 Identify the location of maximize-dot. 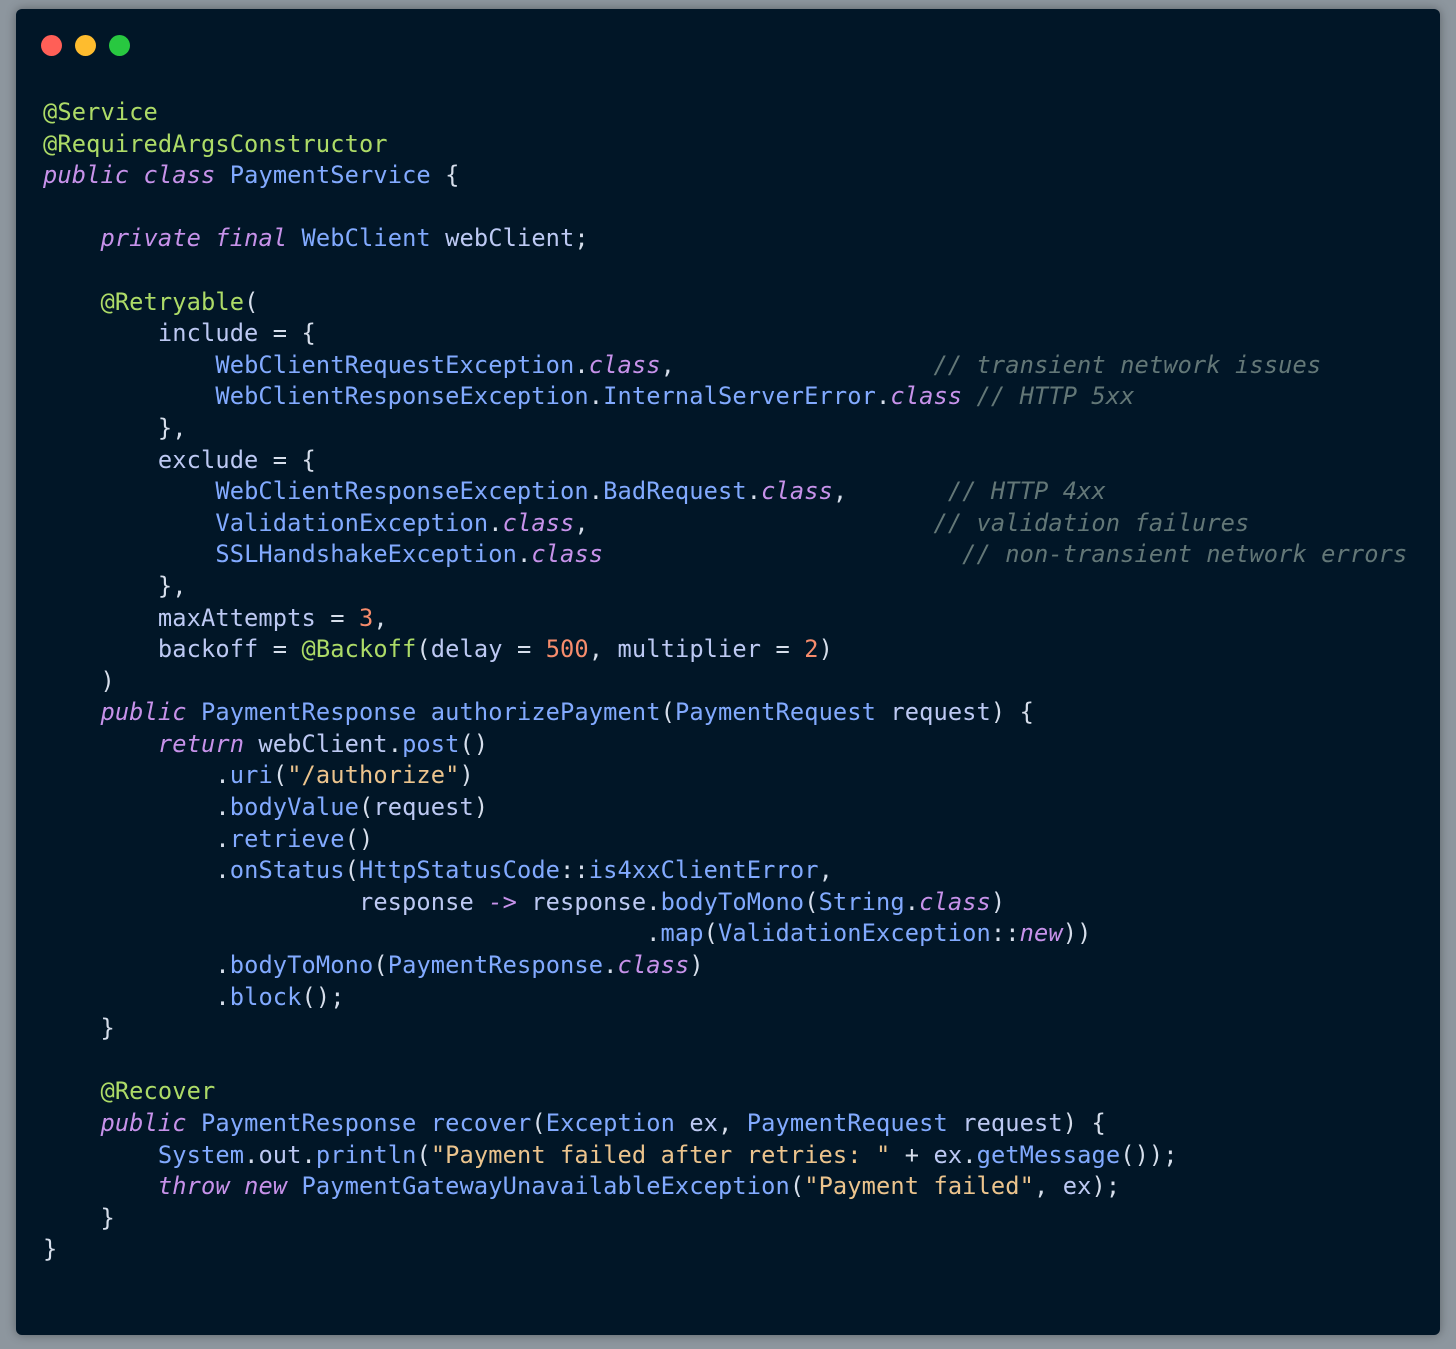
(119, 45).